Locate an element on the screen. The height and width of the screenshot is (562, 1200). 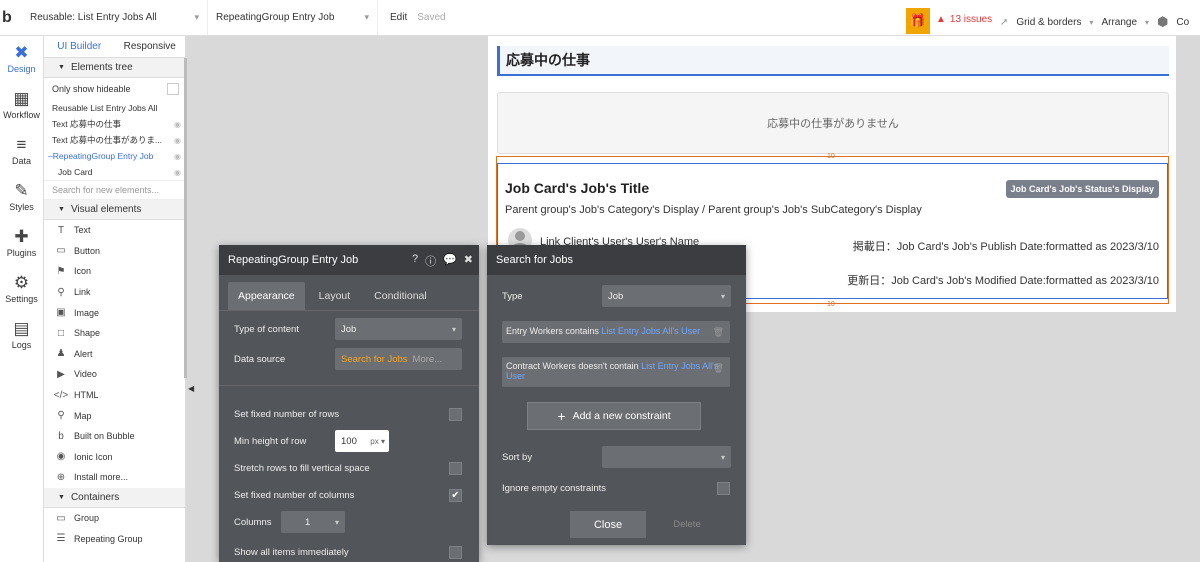
close-button: Close is located at coordinates (608, 524).